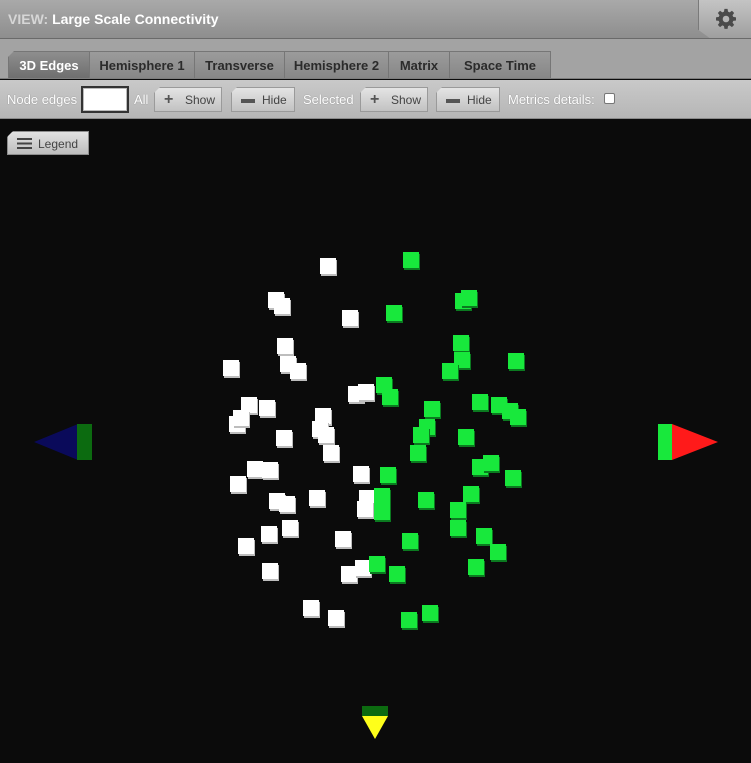  I want to click on node-edges-color-picker, so click(105, 99).